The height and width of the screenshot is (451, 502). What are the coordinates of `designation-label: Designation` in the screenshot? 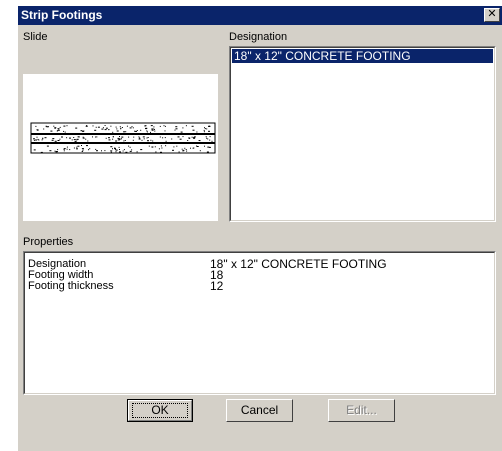 It's located at (258, 37).